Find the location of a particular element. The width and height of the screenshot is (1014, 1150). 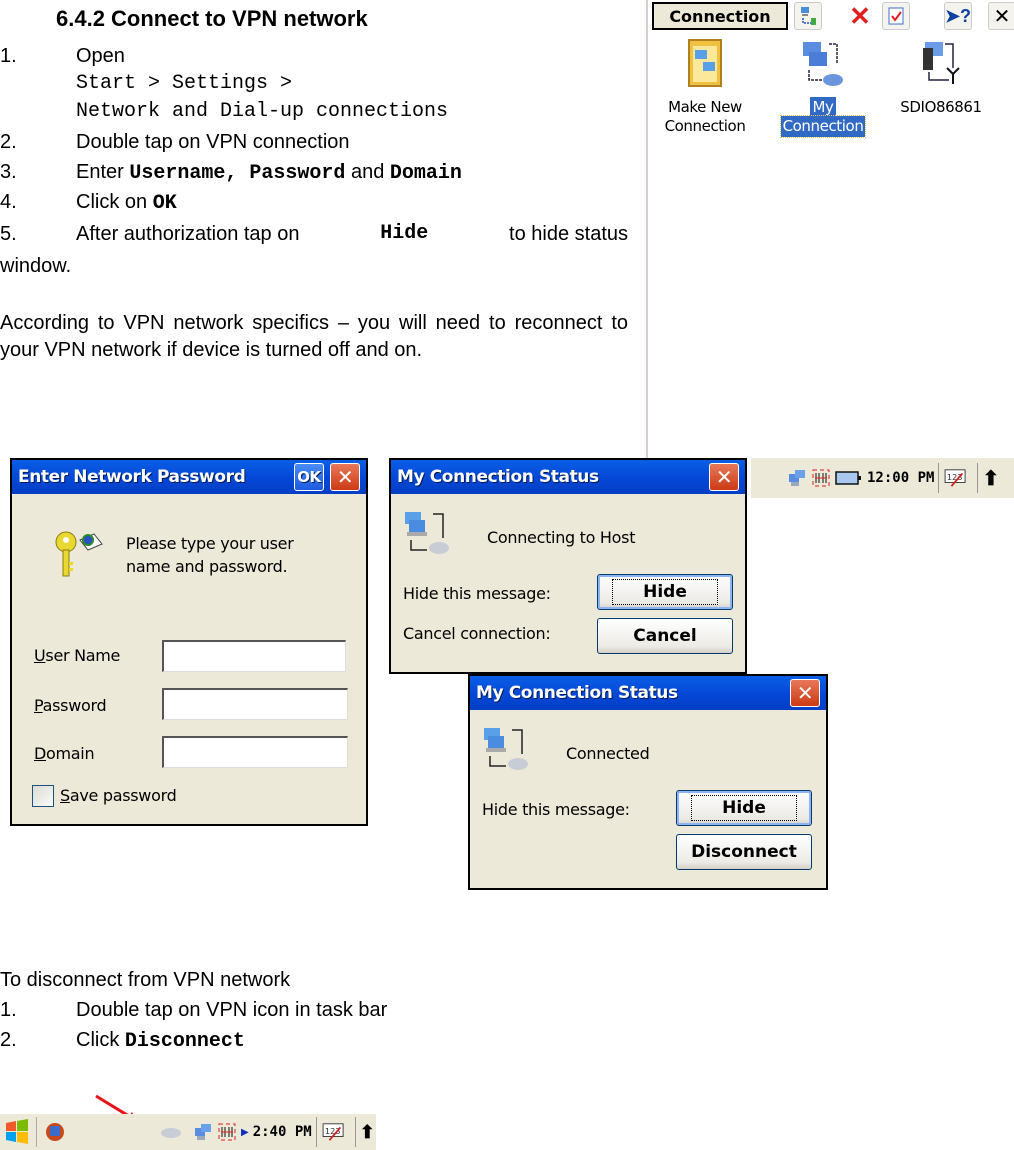

username-field is located at coordinates (254, 656).